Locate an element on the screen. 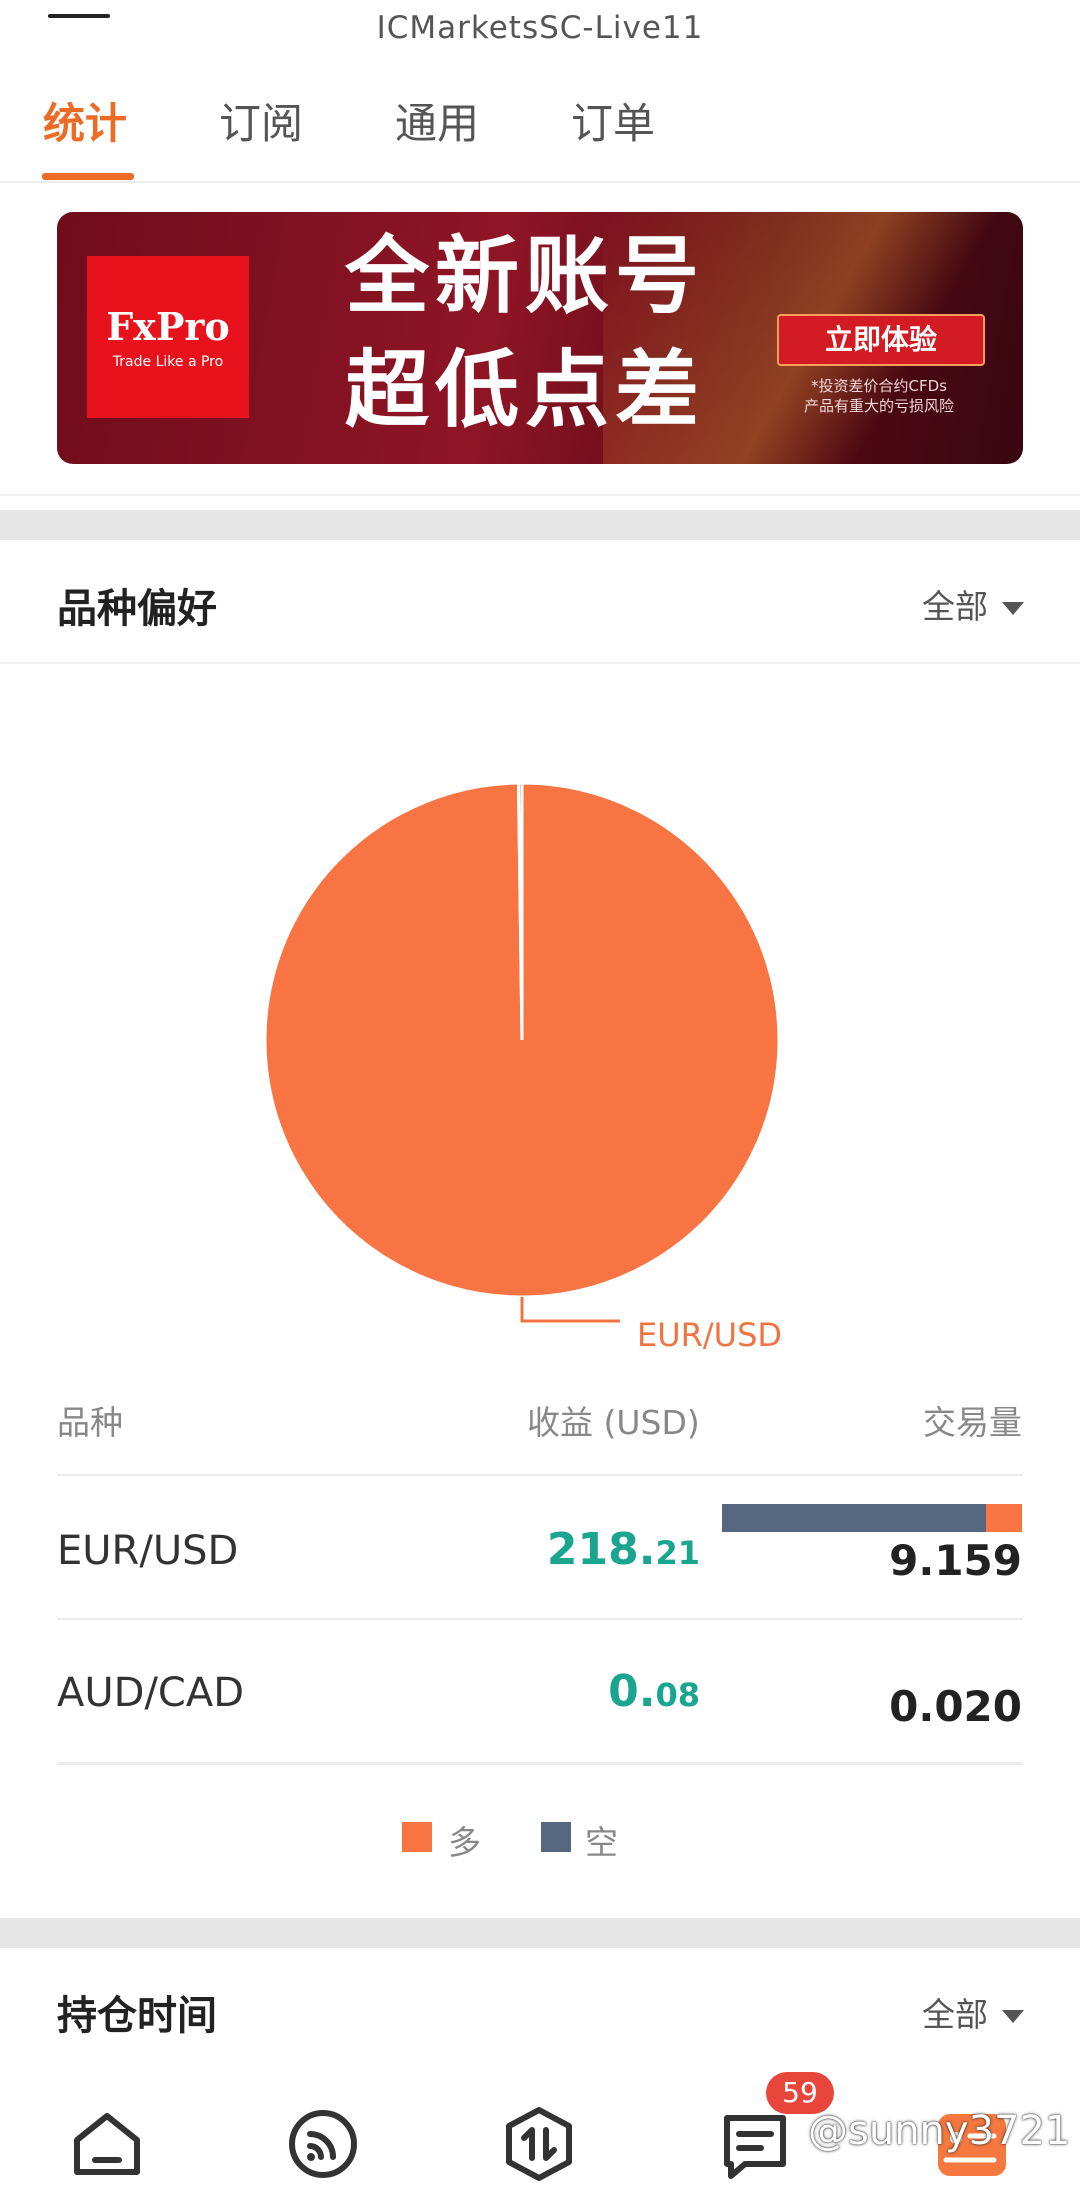  holding-time-filter-dropdown: 全部 is located at coordinates (973, 2012).